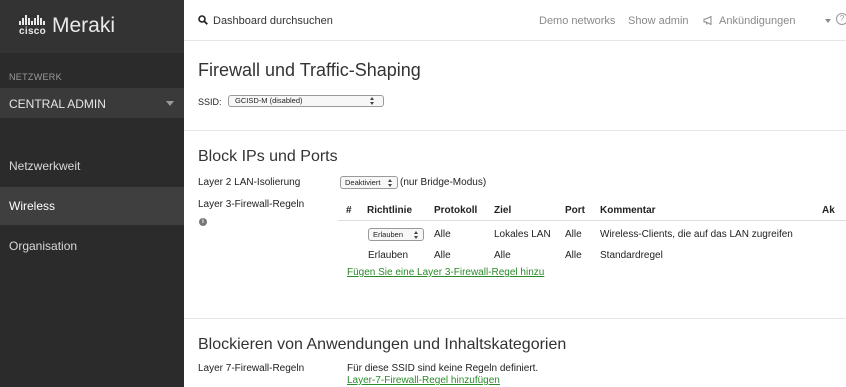 The image size is (846, 387). I want to click on column-header-destination: Ziel, so click(503, 210).